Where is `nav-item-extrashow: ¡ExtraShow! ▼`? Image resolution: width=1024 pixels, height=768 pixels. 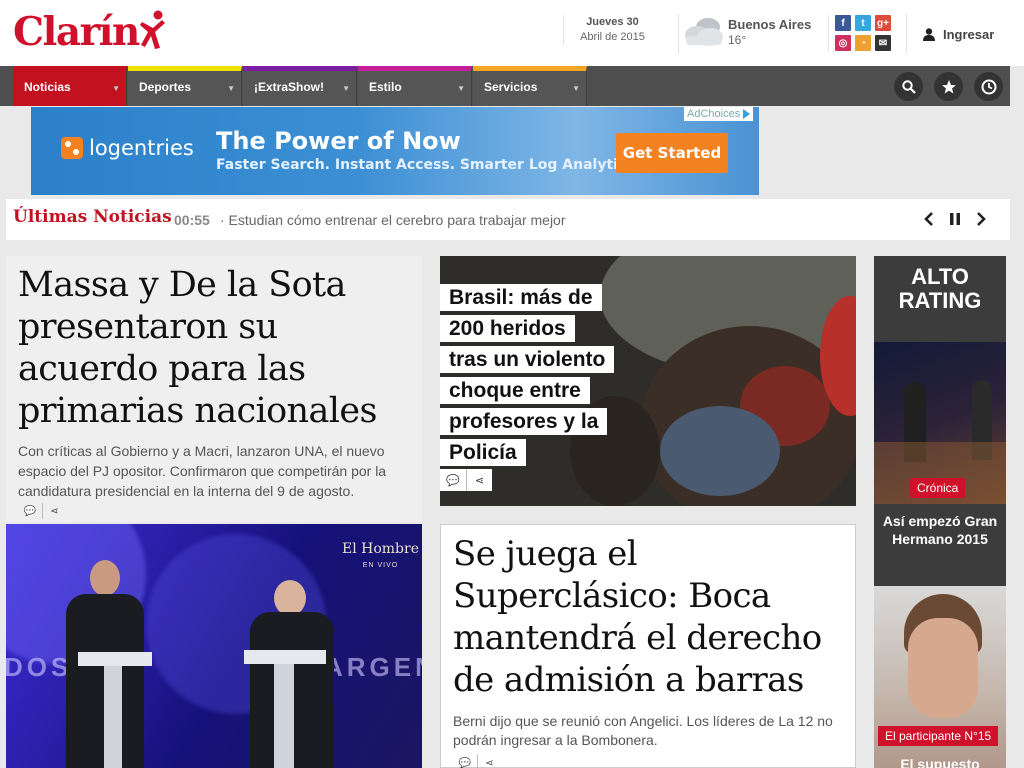
nav-item-extrashow: ¡ExtraShow! ▼ is located at coordinates (300, 86).